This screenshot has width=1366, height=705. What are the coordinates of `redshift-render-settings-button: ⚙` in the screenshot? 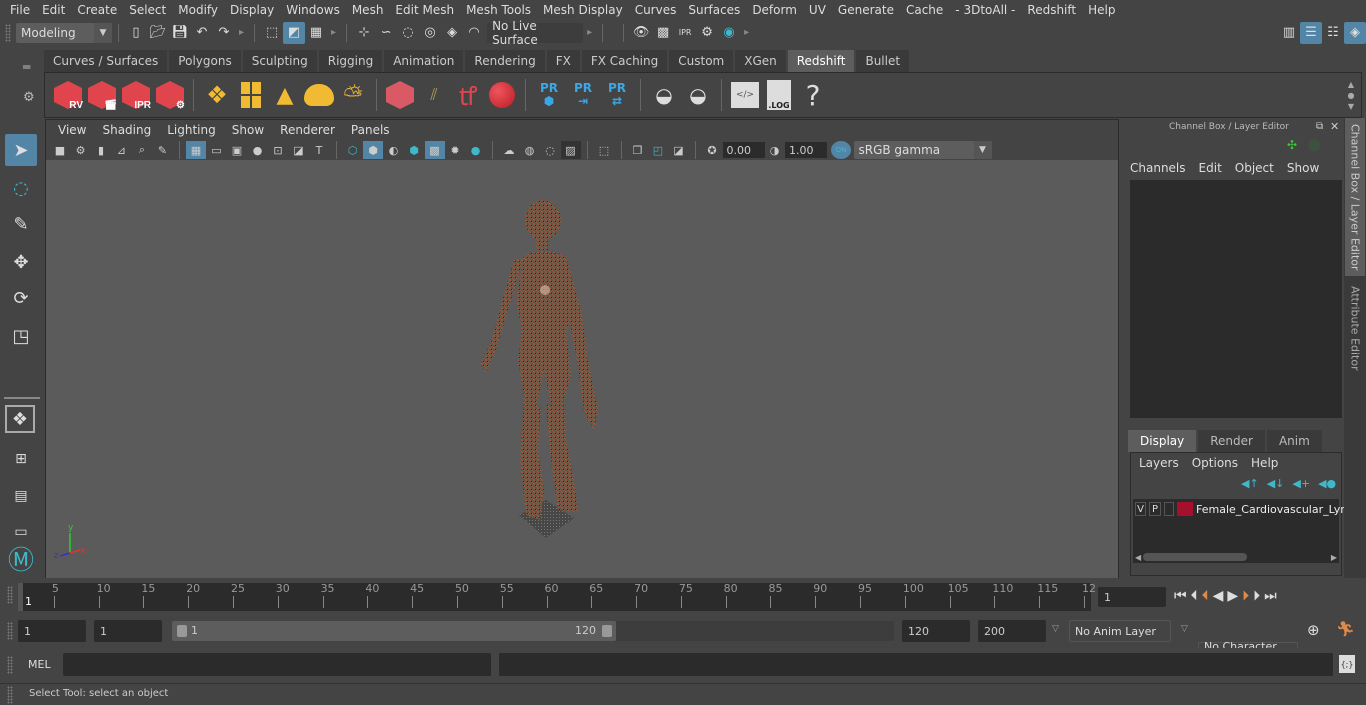 It's located at (170, 95).